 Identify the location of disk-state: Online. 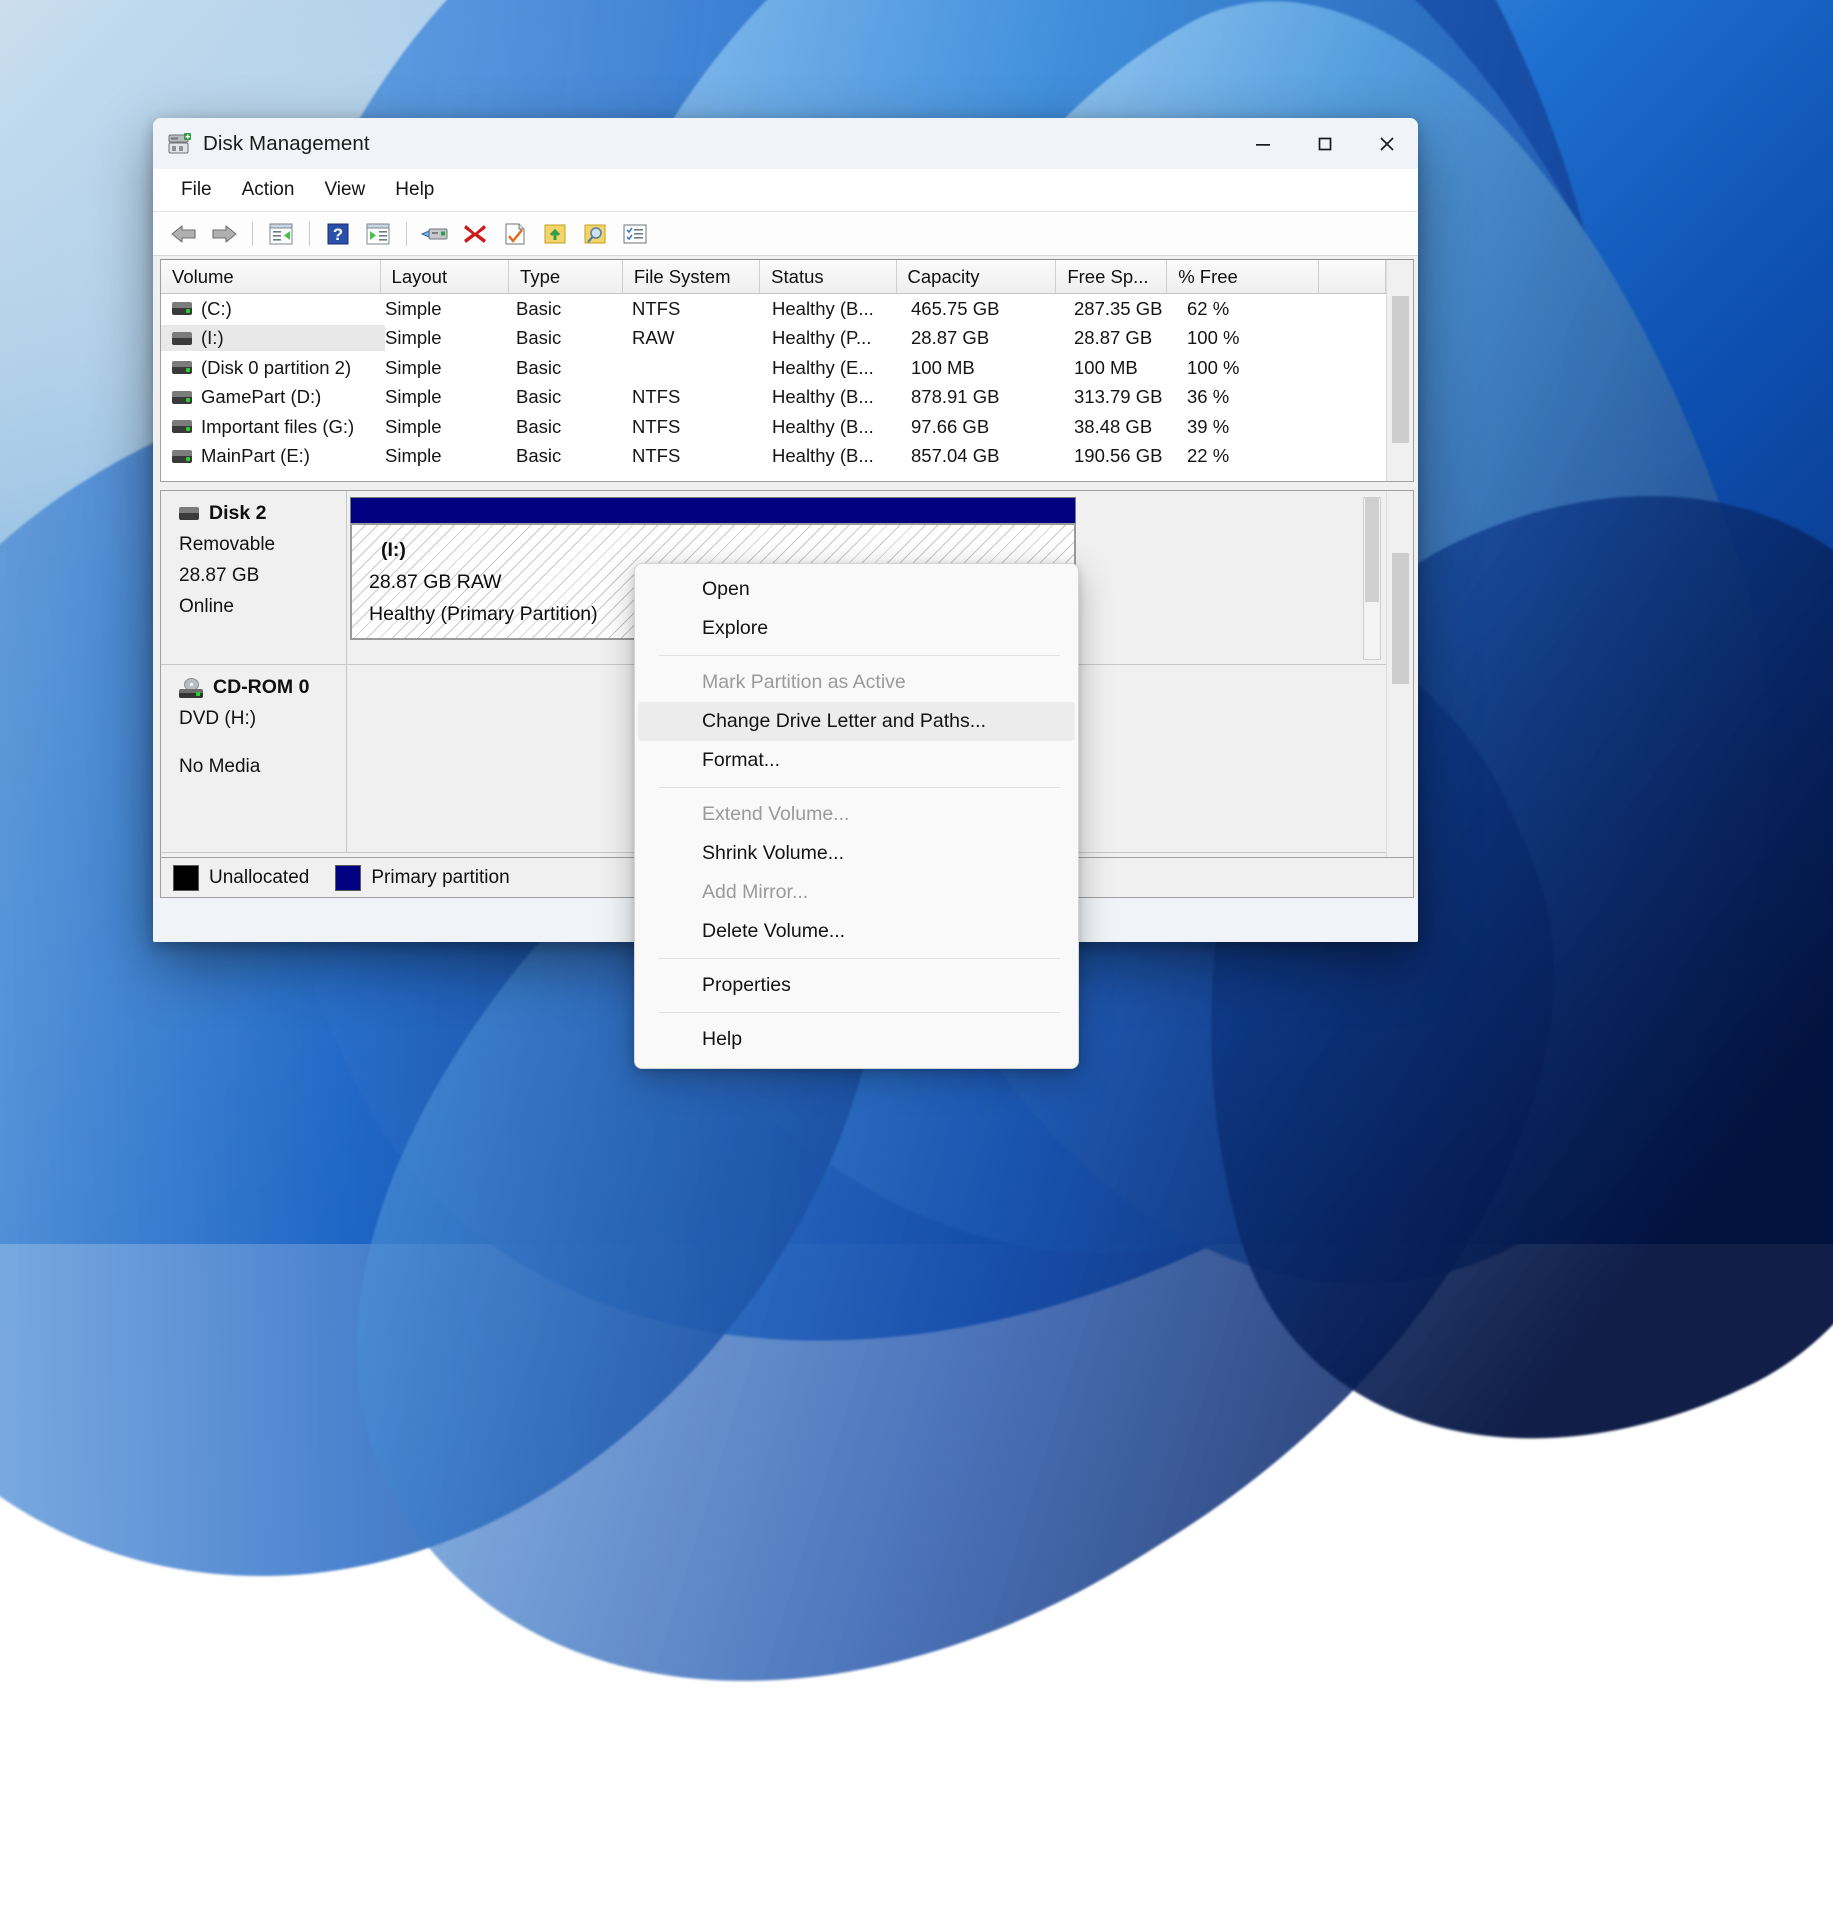
(262, 607).